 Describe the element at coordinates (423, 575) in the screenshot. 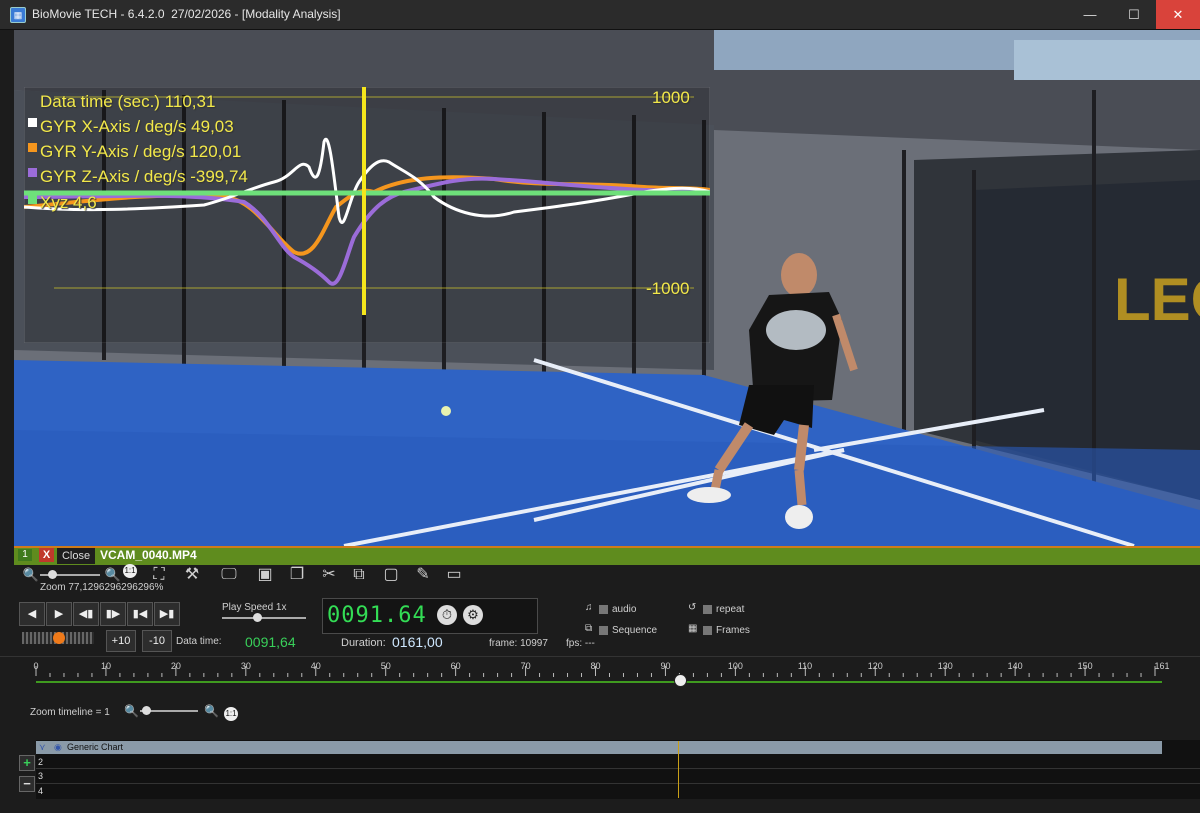

I see `notes-icon: ✎` at that location.